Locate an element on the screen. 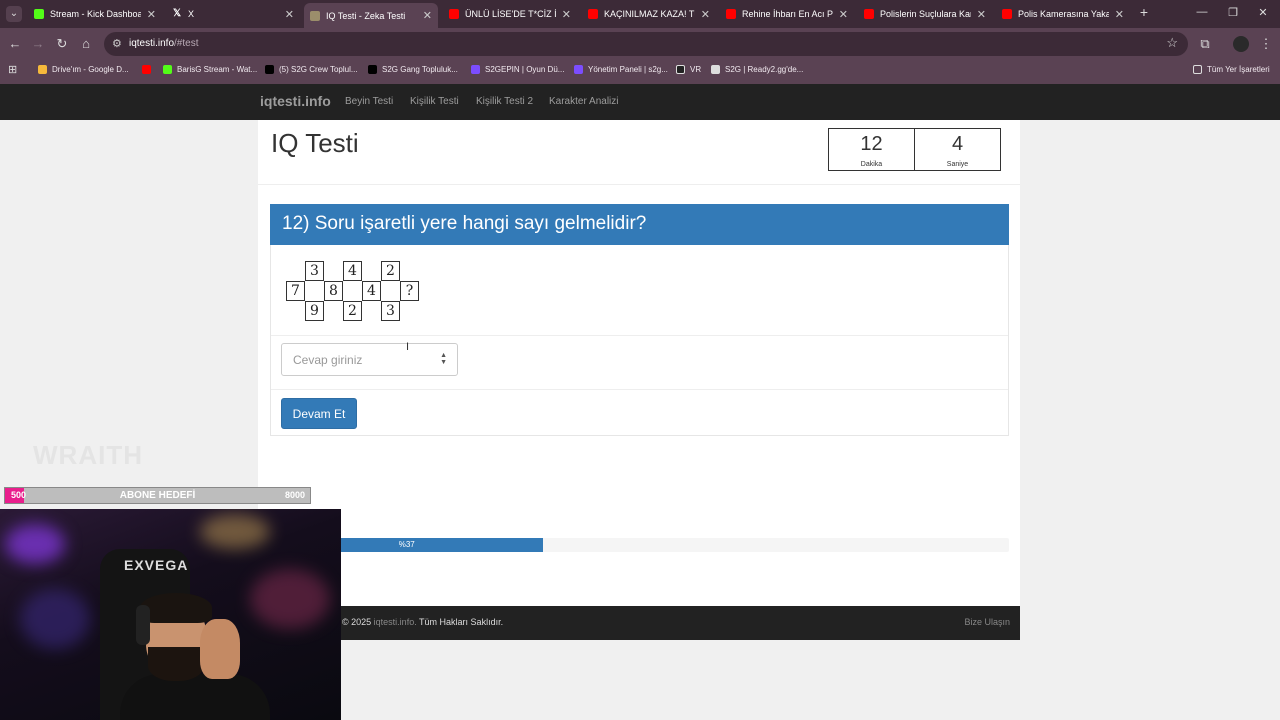 The image size is (1280, 720). tab-title: KAÇINILMAZ KAZA! Türk is located at coordinates (649, 14).